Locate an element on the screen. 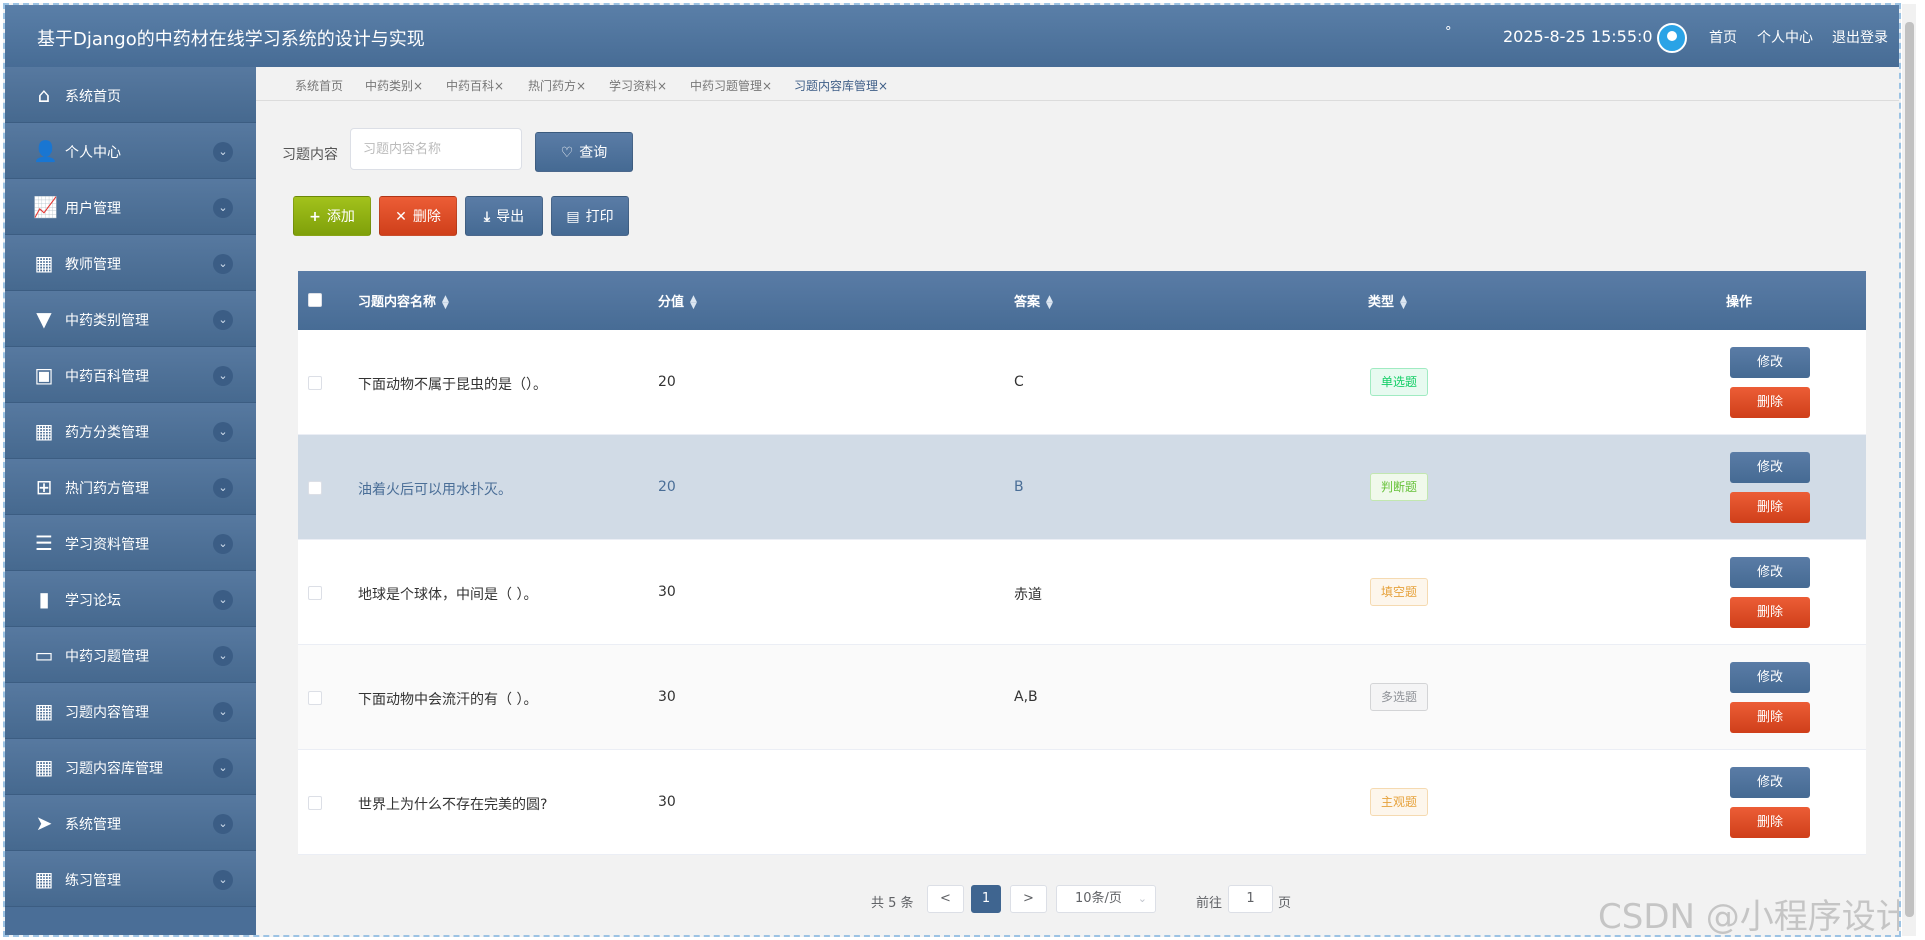 The image size is (1925, 940). tab: 中药类别× is located at coordinates (394, 85).